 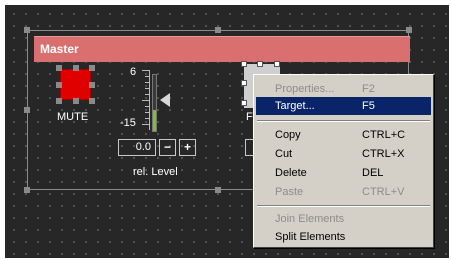 I want to click on menu-item-label: Paste, so click(x=289, y=192).